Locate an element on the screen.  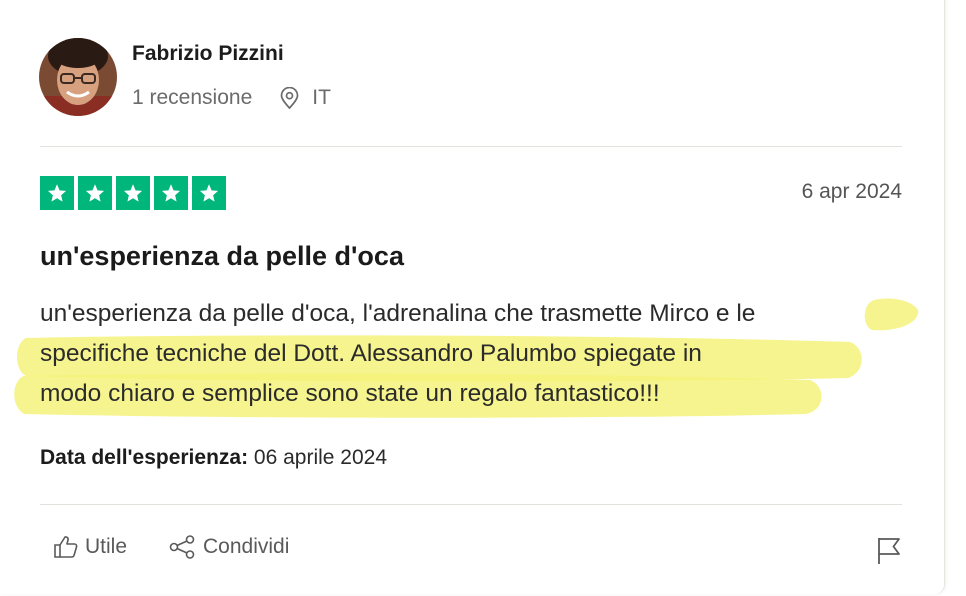
reviewer-meta: 1 recensione IT is located at coordinates (231, 98).